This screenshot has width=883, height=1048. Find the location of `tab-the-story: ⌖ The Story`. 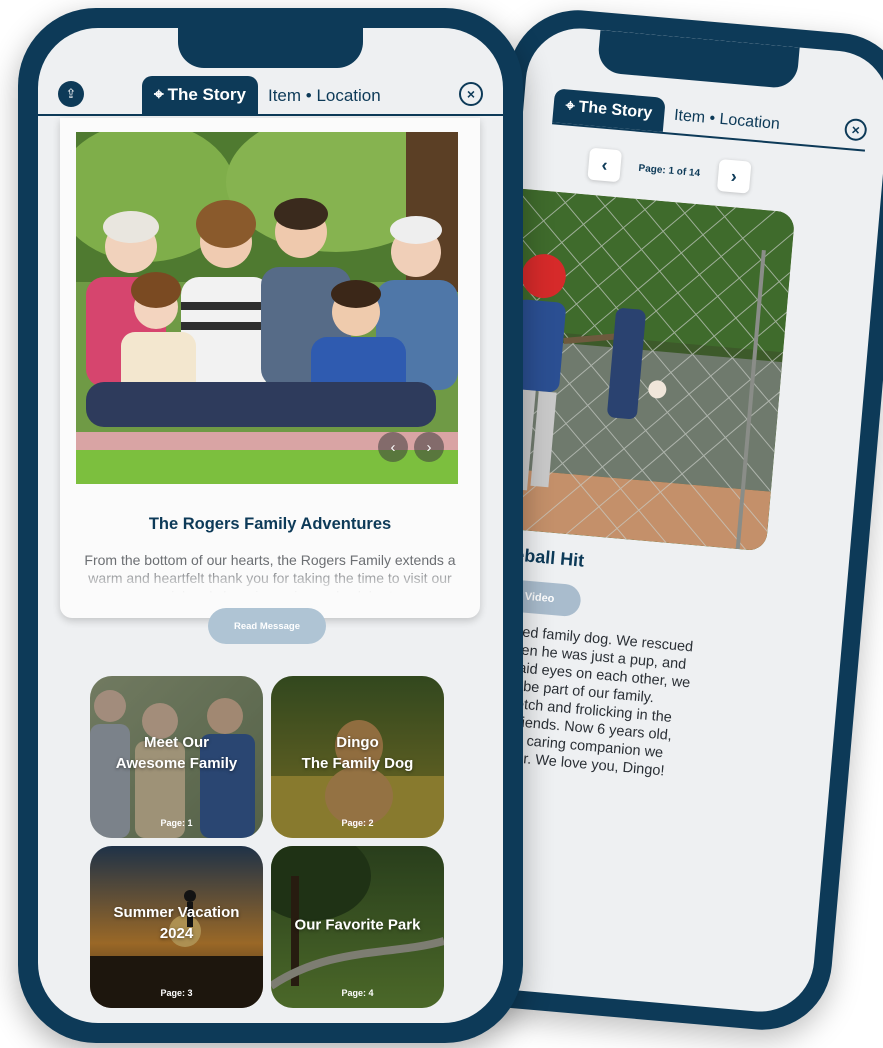

tab-the-story: ⌖ The Story is located at coordinates (200, 95).